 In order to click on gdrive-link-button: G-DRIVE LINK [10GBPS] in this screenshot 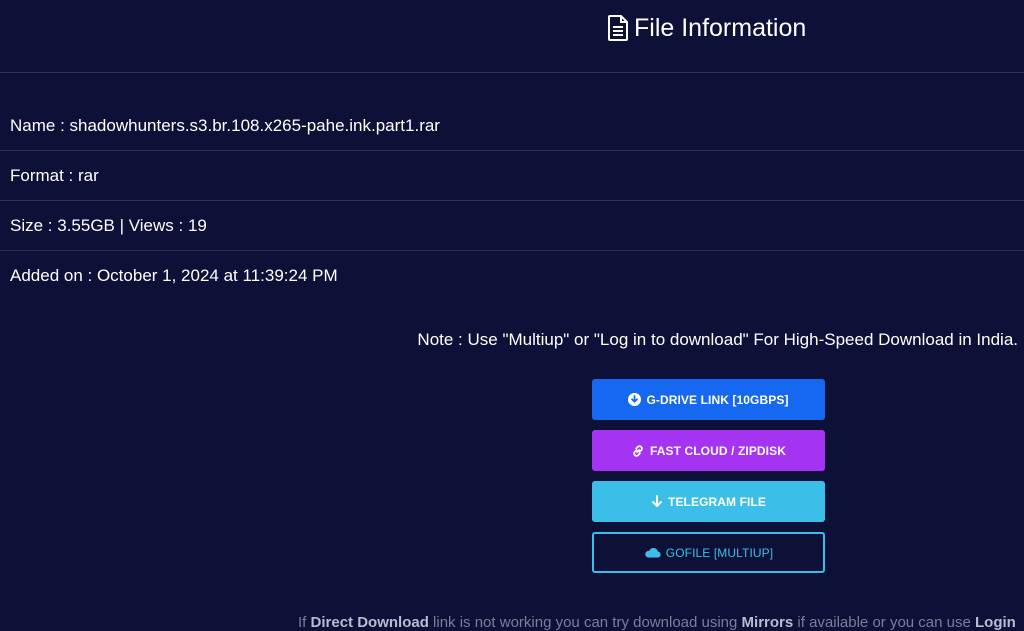, I will do `click(708, 399)`.